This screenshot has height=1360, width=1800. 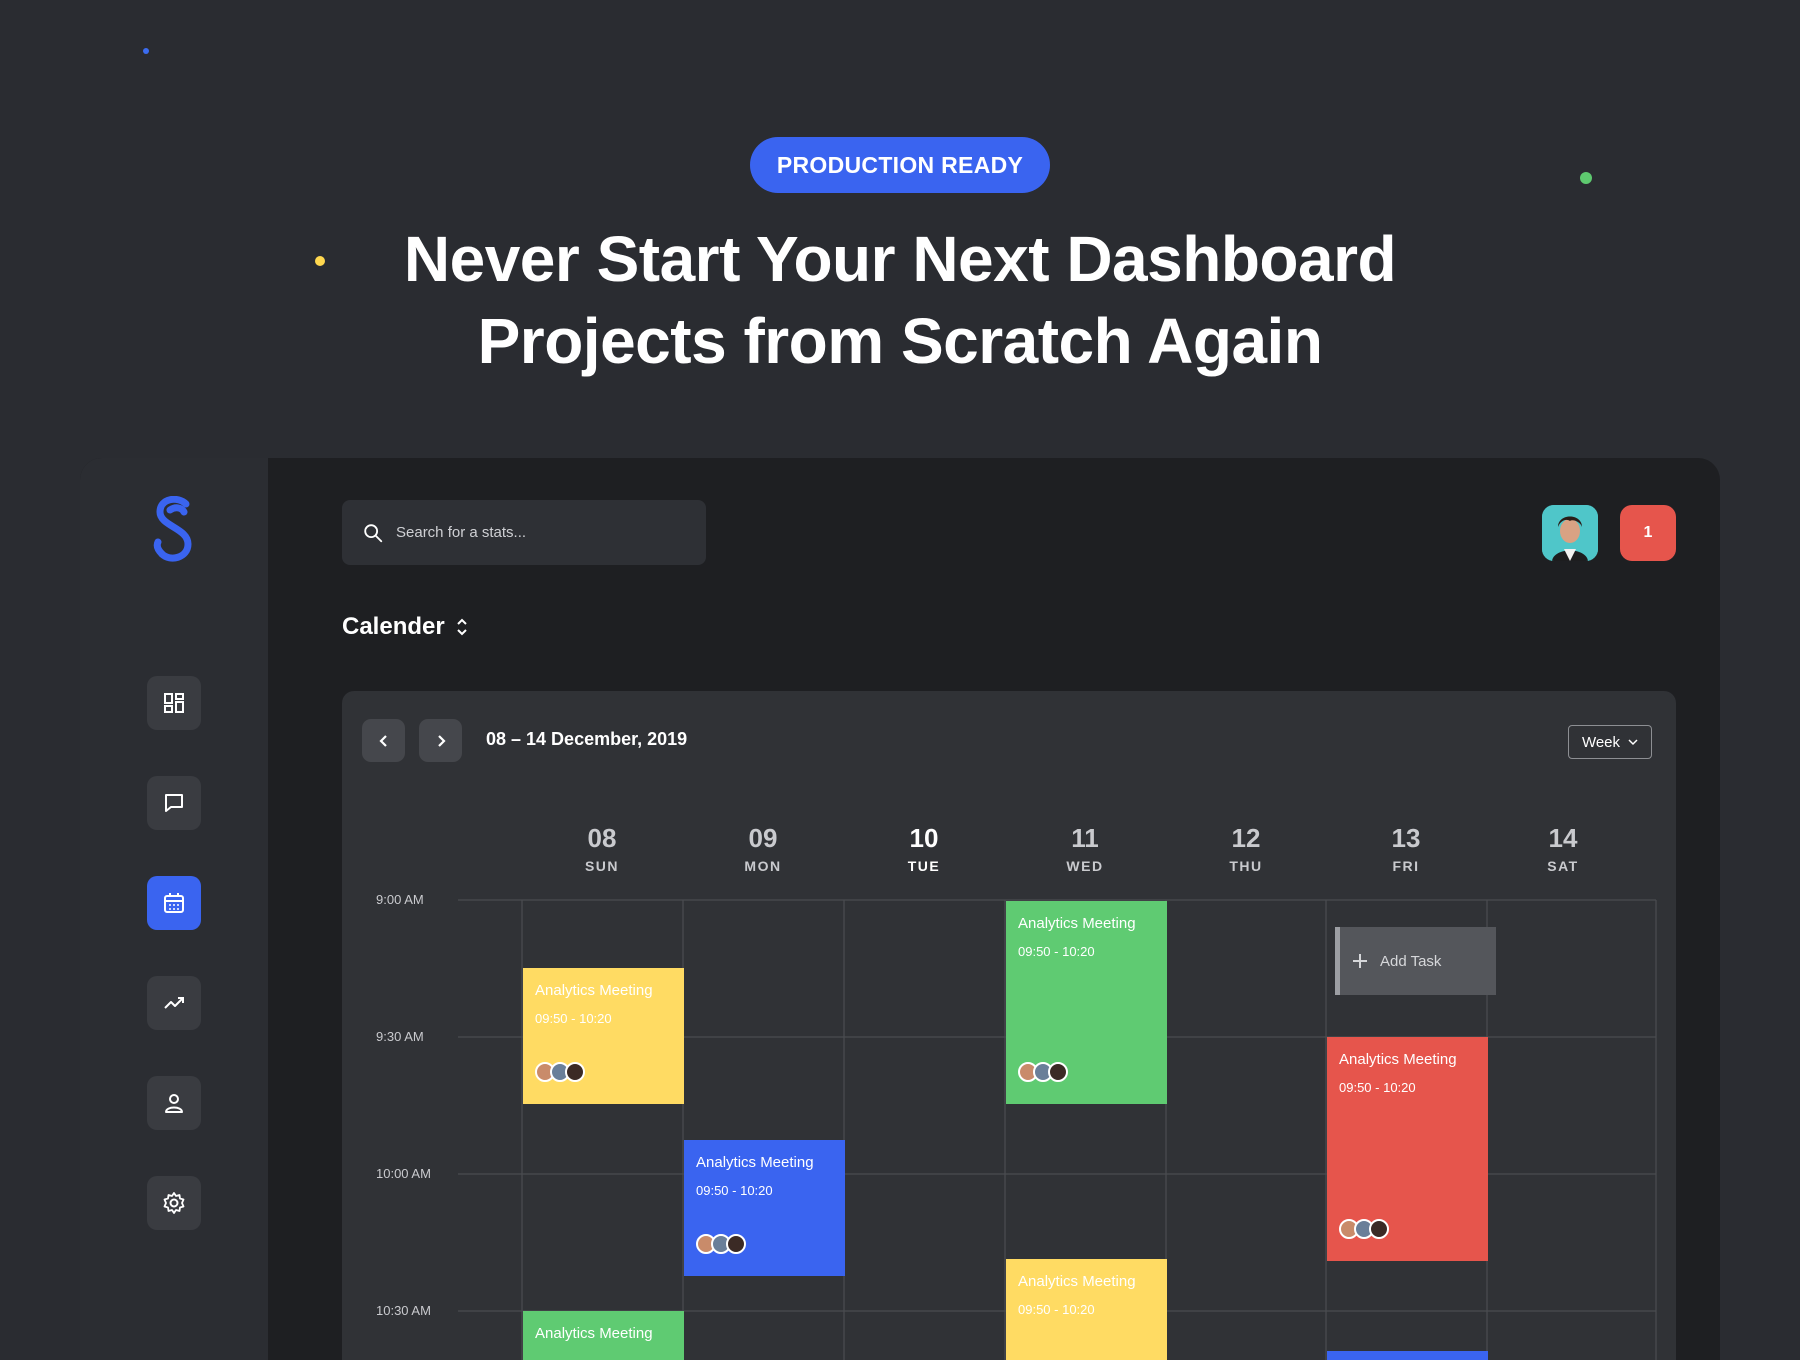 I want to click on event-card-partial, so click(x=1407, y=1355).